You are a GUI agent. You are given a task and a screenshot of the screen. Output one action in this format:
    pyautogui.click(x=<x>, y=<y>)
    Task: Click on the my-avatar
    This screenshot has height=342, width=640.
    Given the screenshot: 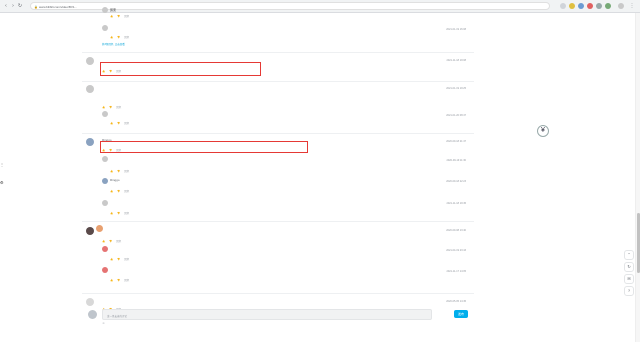 What is the action you would take?
    pyautogui.click(x=92, y=314)
    